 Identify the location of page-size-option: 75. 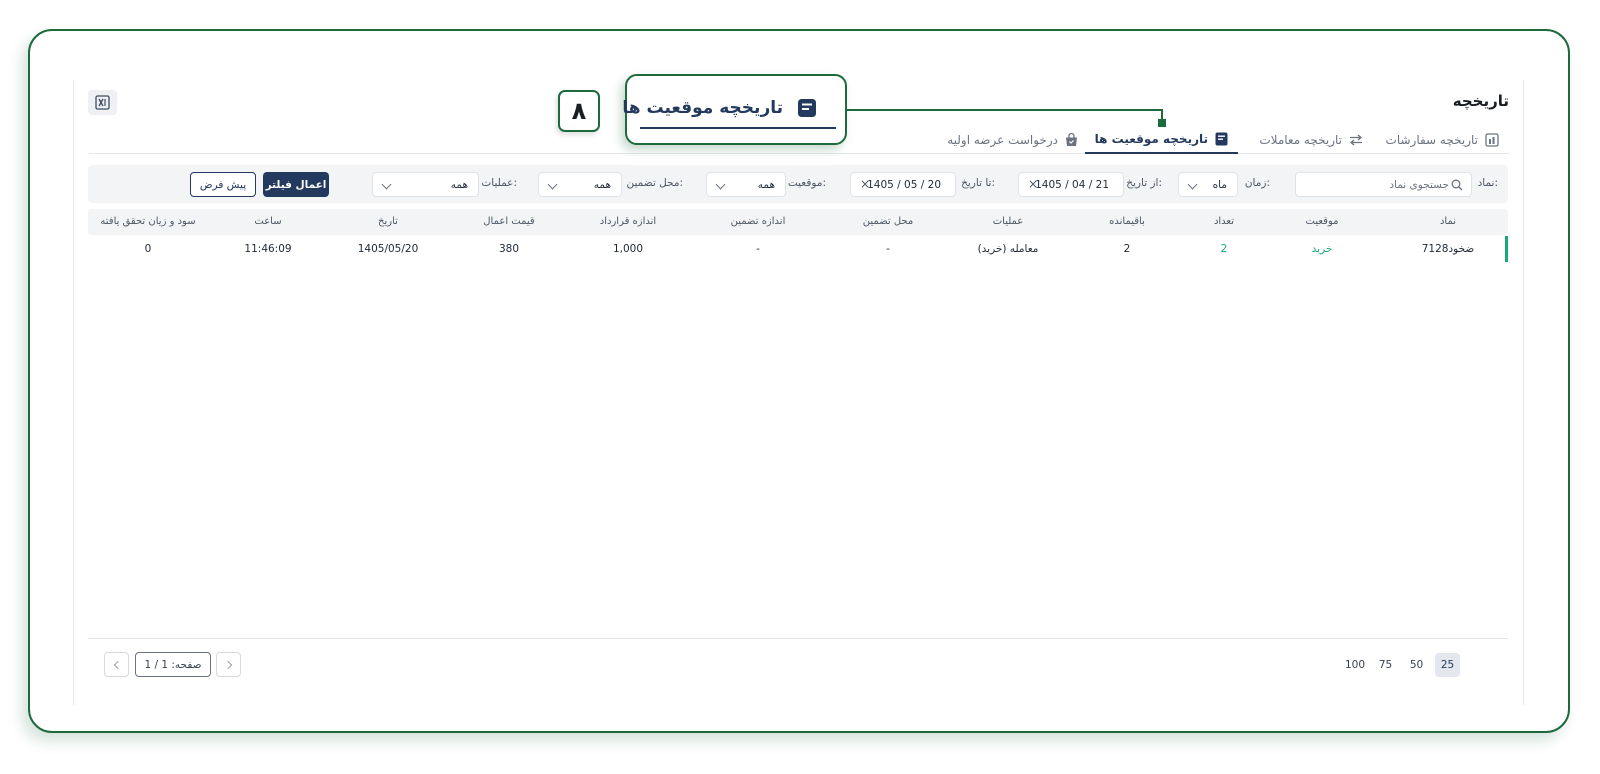
(1385, 665).